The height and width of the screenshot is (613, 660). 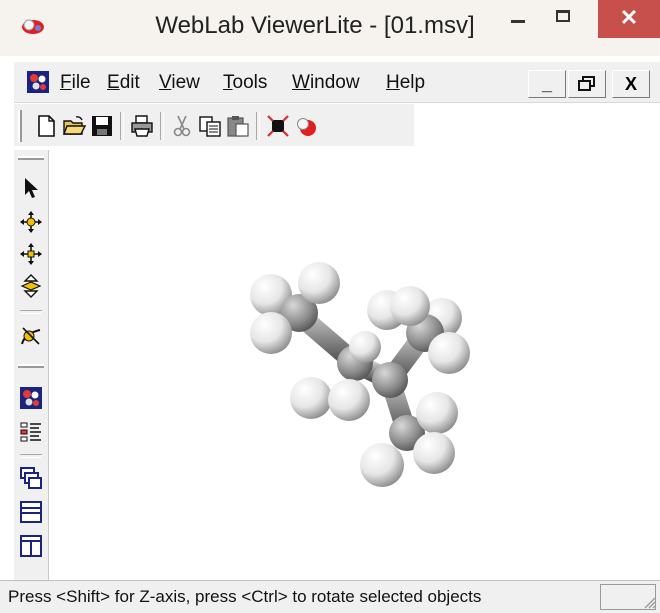 I want to click on menu-help: Help, so click(x=405, y=83).